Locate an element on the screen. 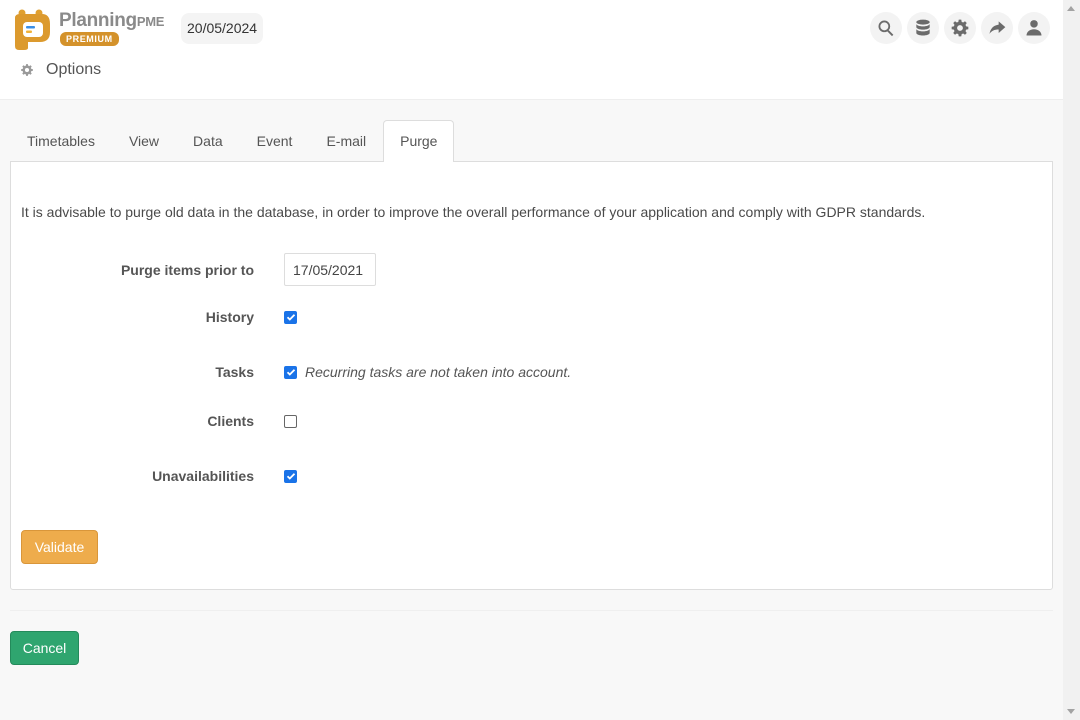 This screenshot has width=1080, height=720. database-icon is located at coordinates (923, 27).